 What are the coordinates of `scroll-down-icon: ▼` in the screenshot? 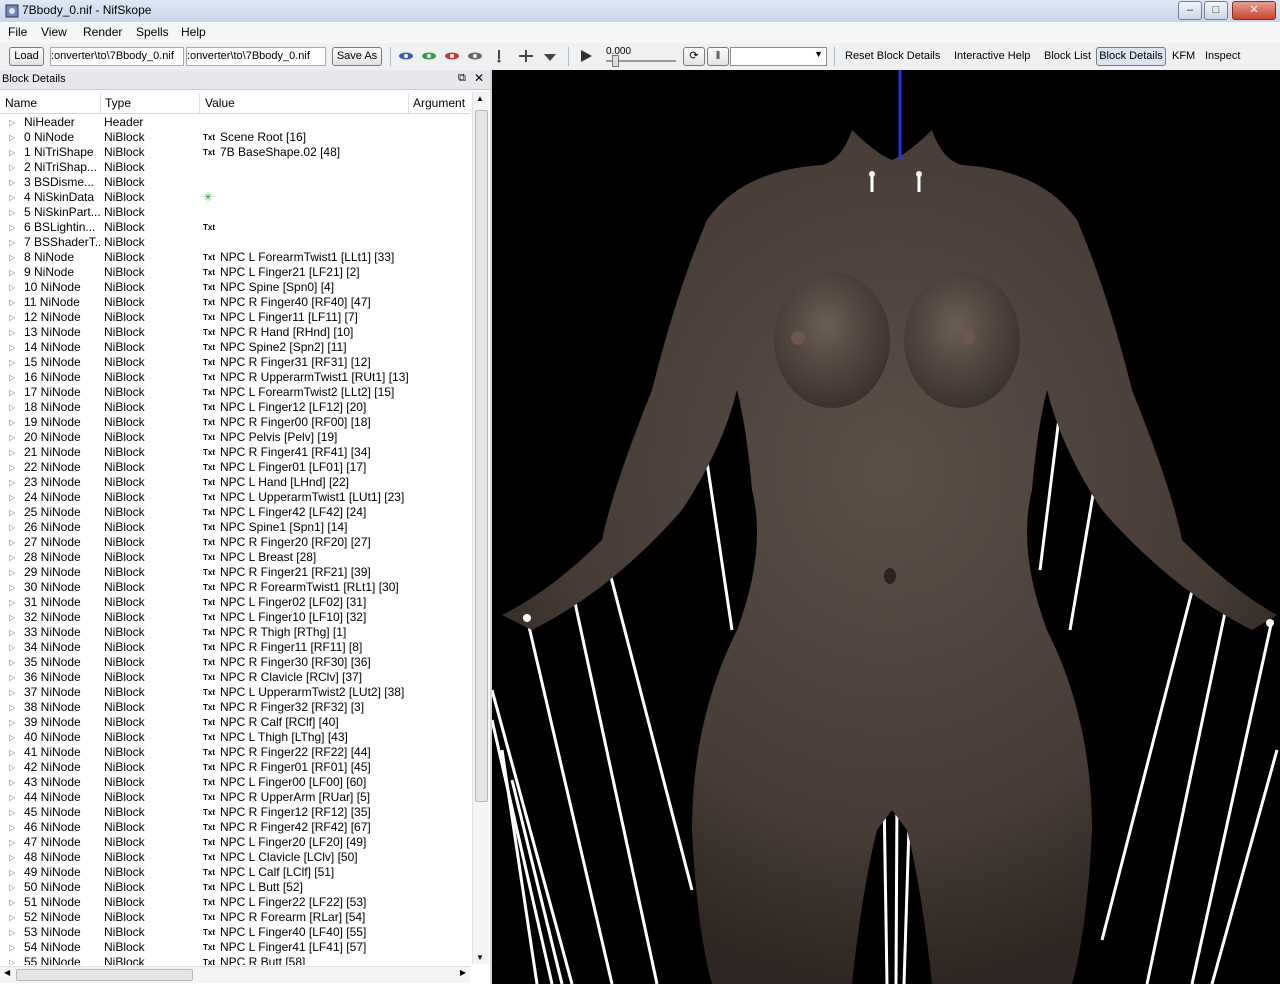 It's located at (480, 957).